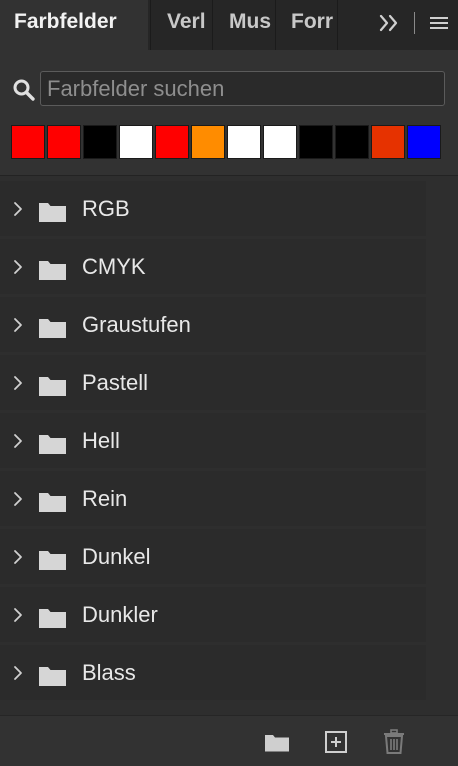 This screenshot has width=458, height=766. I want to click on swatch-group-row: Rein, so click(213, 498).